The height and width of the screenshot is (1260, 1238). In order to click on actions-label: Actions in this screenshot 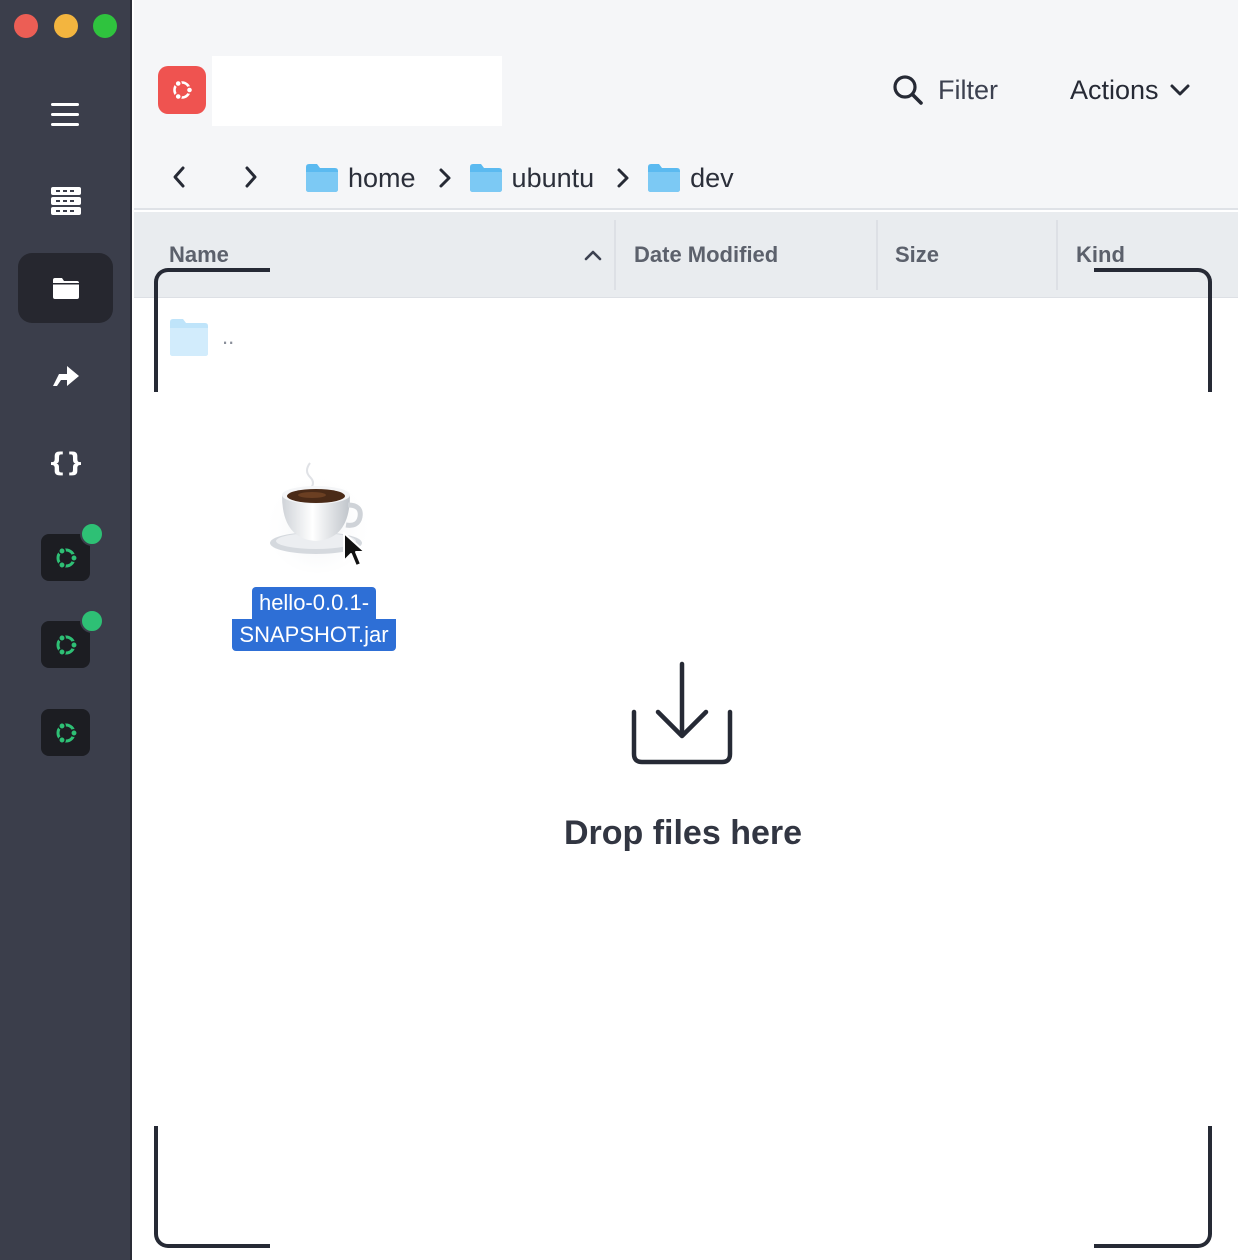, I will do `click(1114, 89)`.